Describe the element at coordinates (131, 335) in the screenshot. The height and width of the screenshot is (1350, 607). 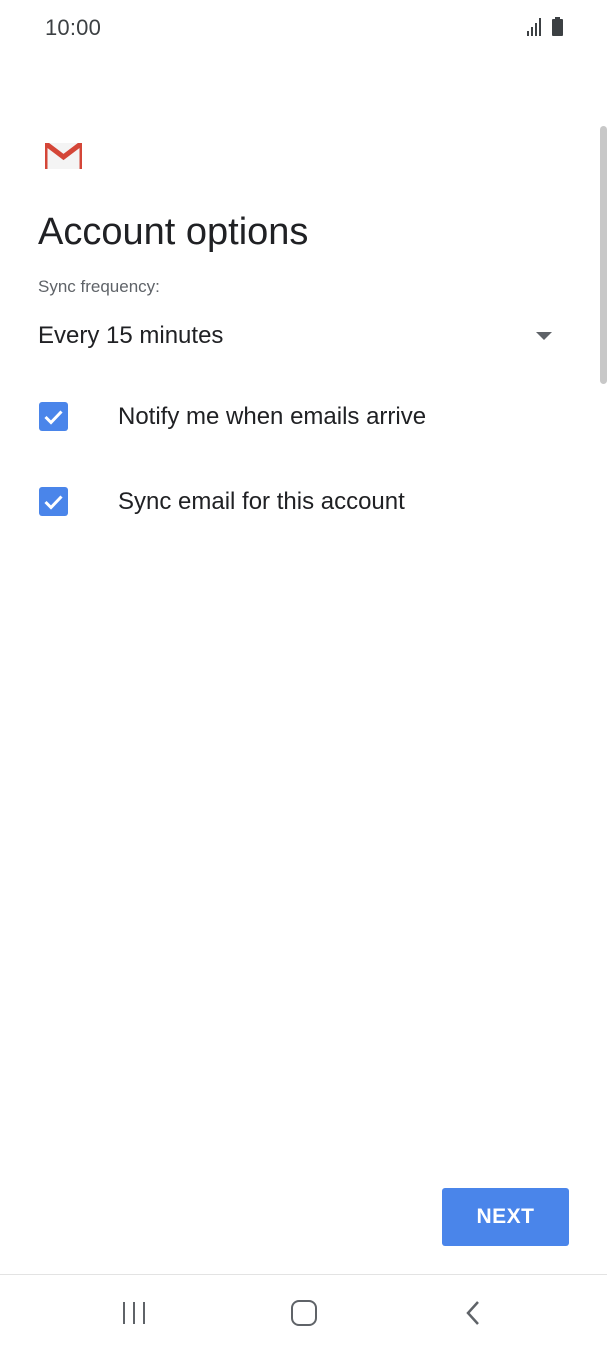
I see `sync-frequency-value: Every 15 minutes` at that location.